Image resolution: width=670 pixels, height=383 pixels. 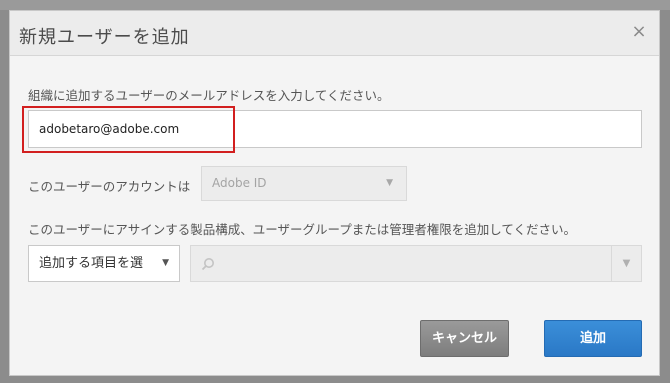 I want to click on add-item-select: 追加する項目を選 ▼, so click(x=104, y=263).